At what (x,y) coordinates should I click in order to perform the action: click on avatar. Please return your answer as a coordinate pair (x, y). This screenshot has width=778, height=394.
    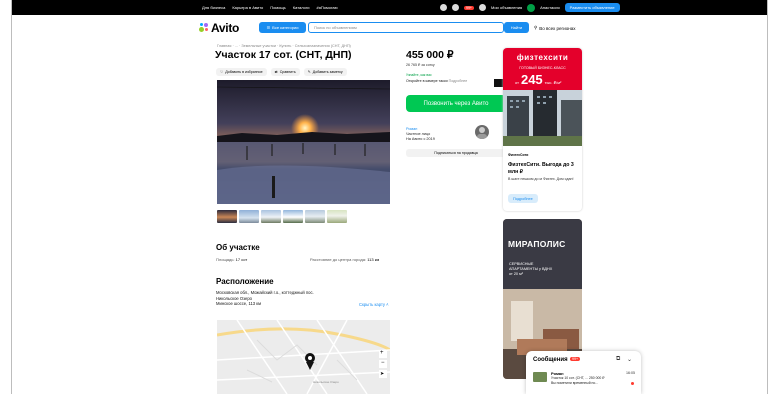
    Looking at the image, I should click on (531, 7).